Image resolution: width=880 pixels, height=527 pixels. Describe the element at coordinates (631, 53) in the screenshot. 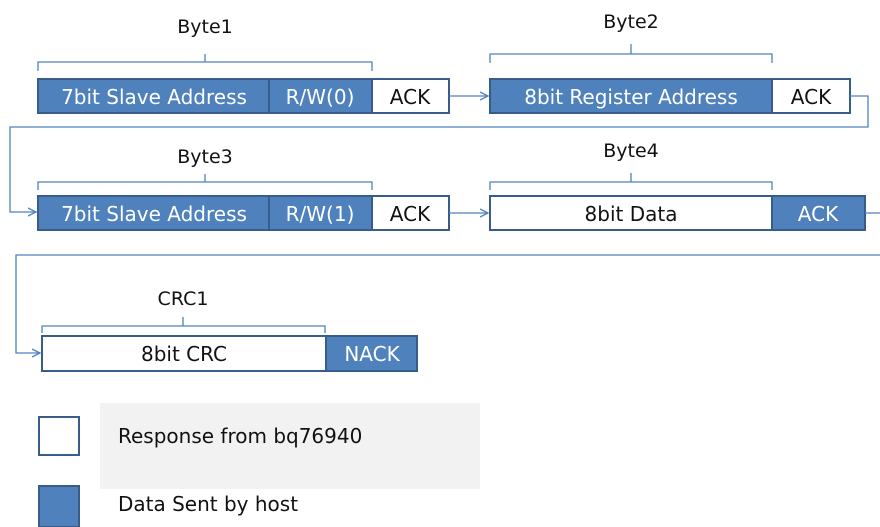

I see `byte2-bracket` at that location.